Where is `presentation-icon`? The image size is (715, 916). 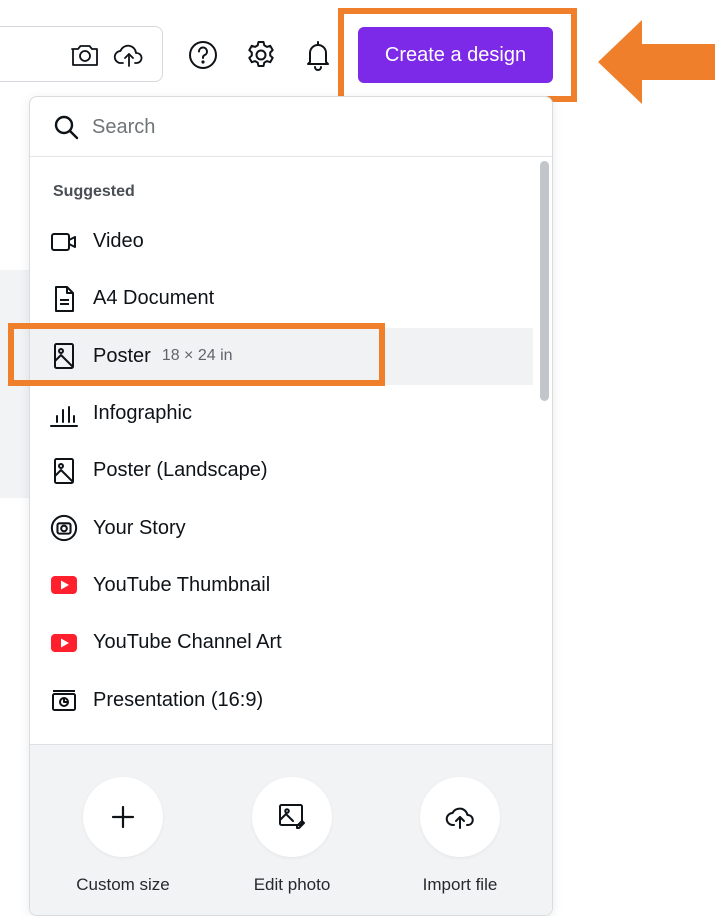
presentation-icon is located at coordinates (64, 700).